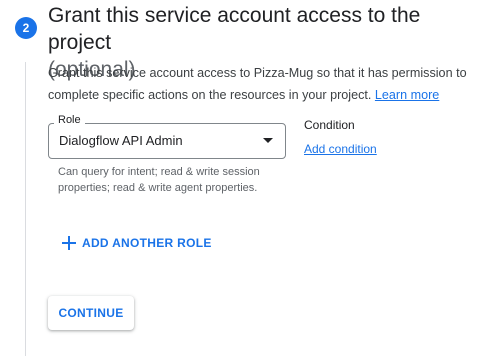  I want to click on add-another-role-label: ADD ANOTHER ROLE, so click(147, 243).